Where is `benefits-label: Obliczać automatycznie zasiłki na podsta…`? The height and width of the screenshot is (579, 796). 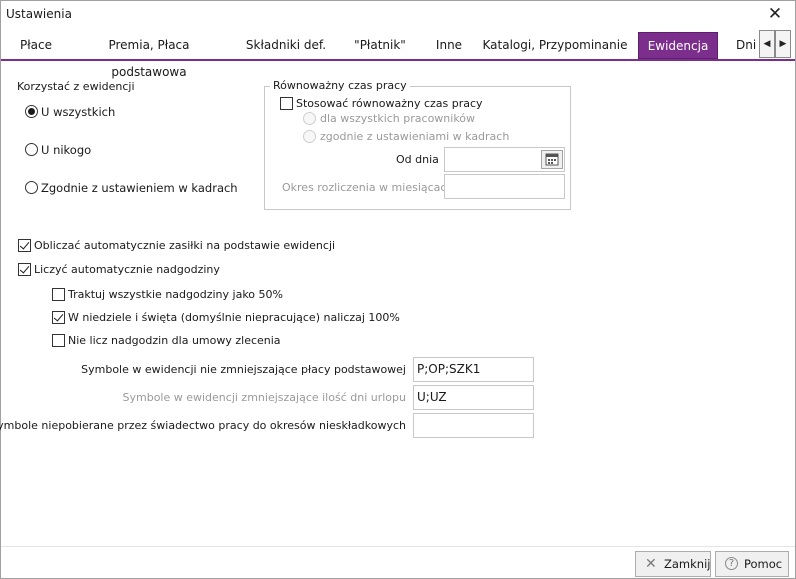 benefits-label: Obliczać automatycznie zasiłki na podsta… is located at coordinates (185, 245).